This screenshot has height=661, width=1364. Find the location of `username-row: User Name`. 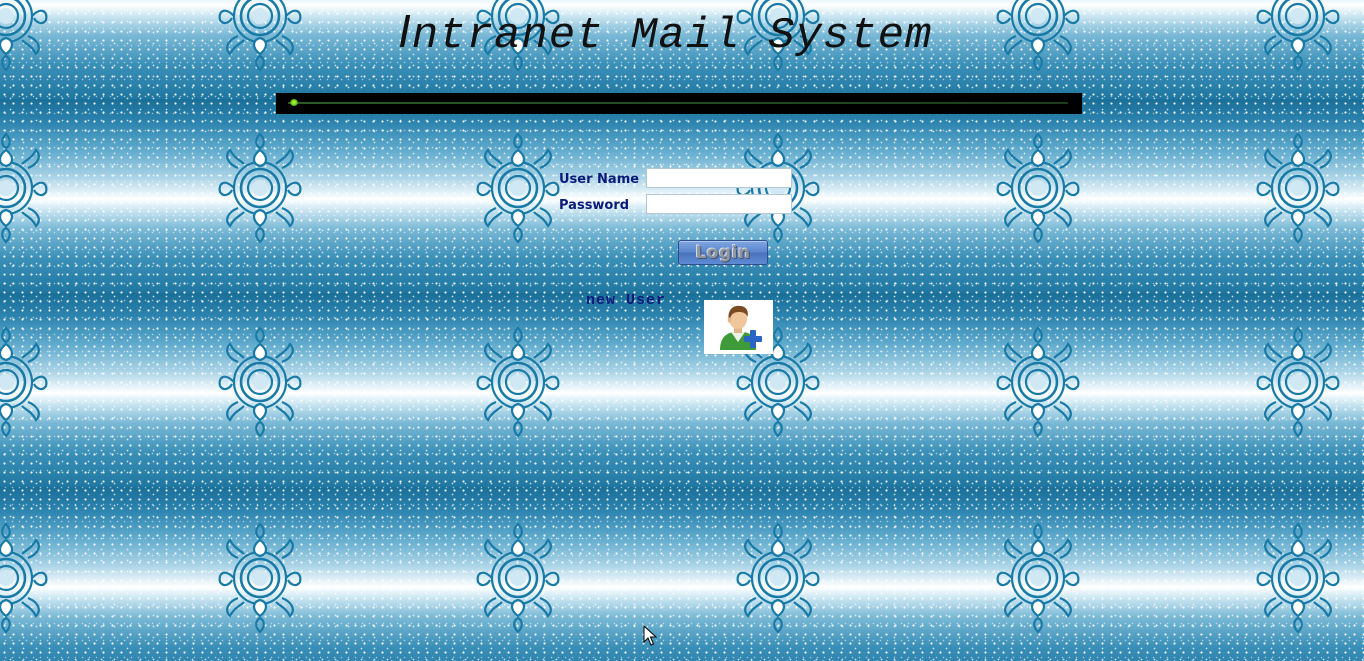

username-row: User Name is located at coordinates (676, 179).